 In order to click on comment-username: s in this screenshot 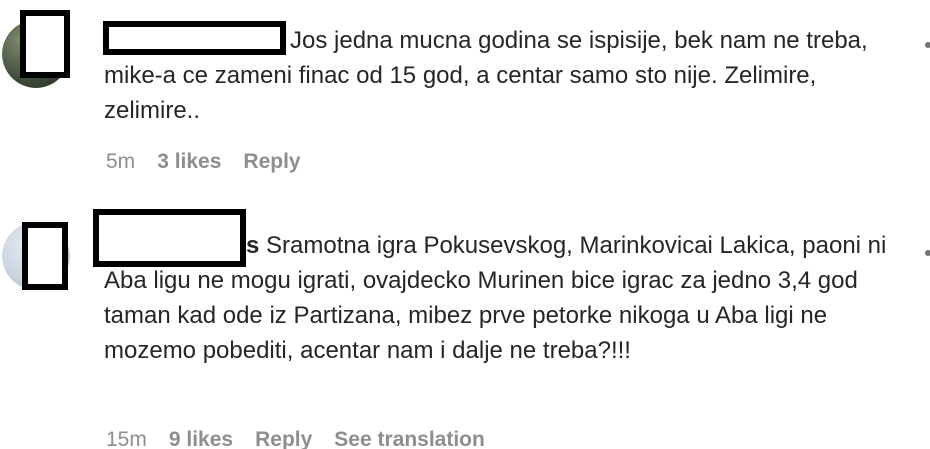, I will do `click(252, 245)`.